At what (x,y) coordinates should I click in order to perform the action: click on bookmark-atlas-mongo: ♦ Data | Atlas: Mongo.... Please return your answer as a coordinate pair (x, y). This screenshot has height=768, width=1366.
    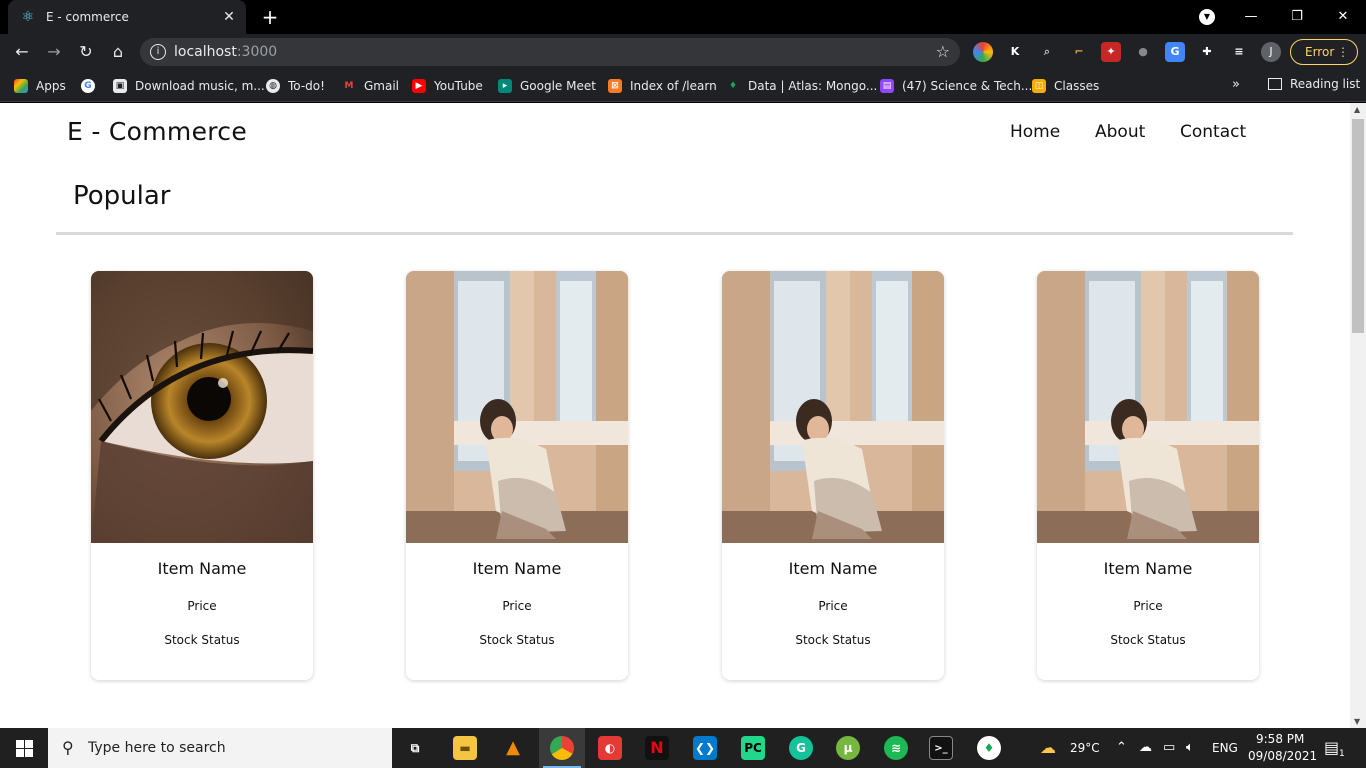
    Looking at the image, I should click on (801, 86).